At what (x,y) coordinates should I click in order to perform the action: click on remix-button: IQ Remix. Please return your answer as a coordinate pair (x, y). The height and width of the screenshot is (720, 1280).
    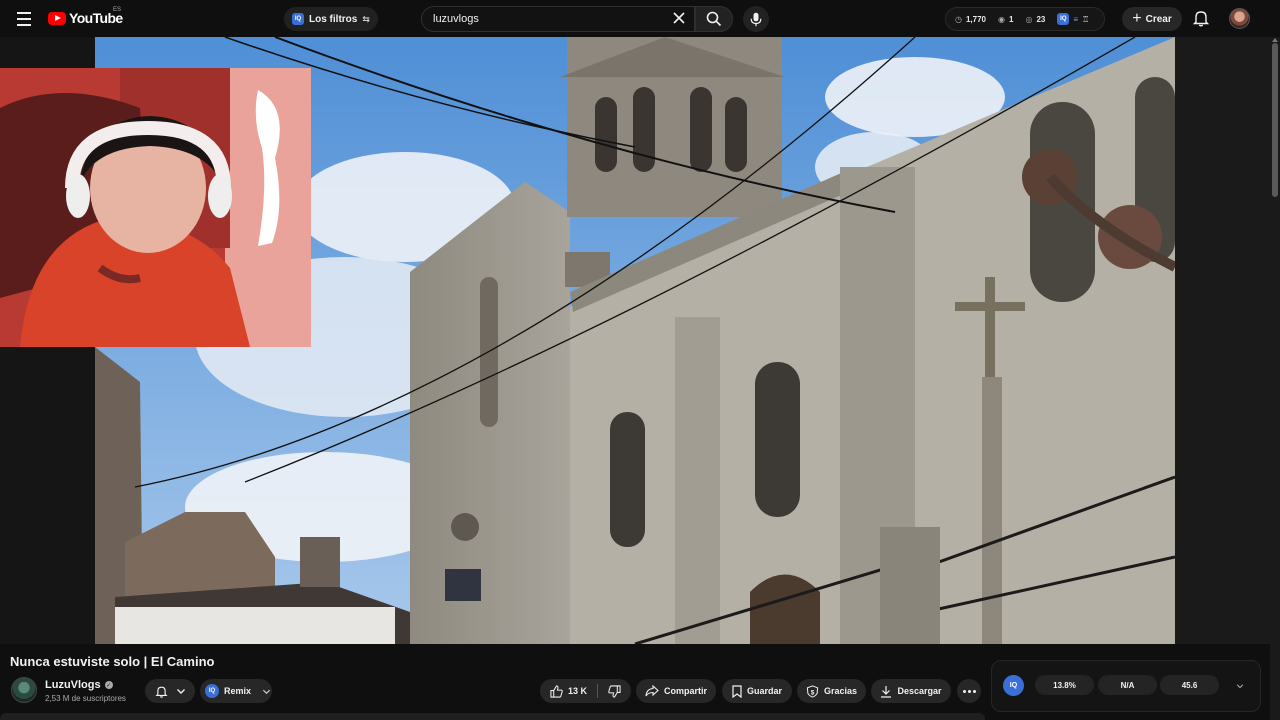
    Looking at the image, I should click on (236, 691).